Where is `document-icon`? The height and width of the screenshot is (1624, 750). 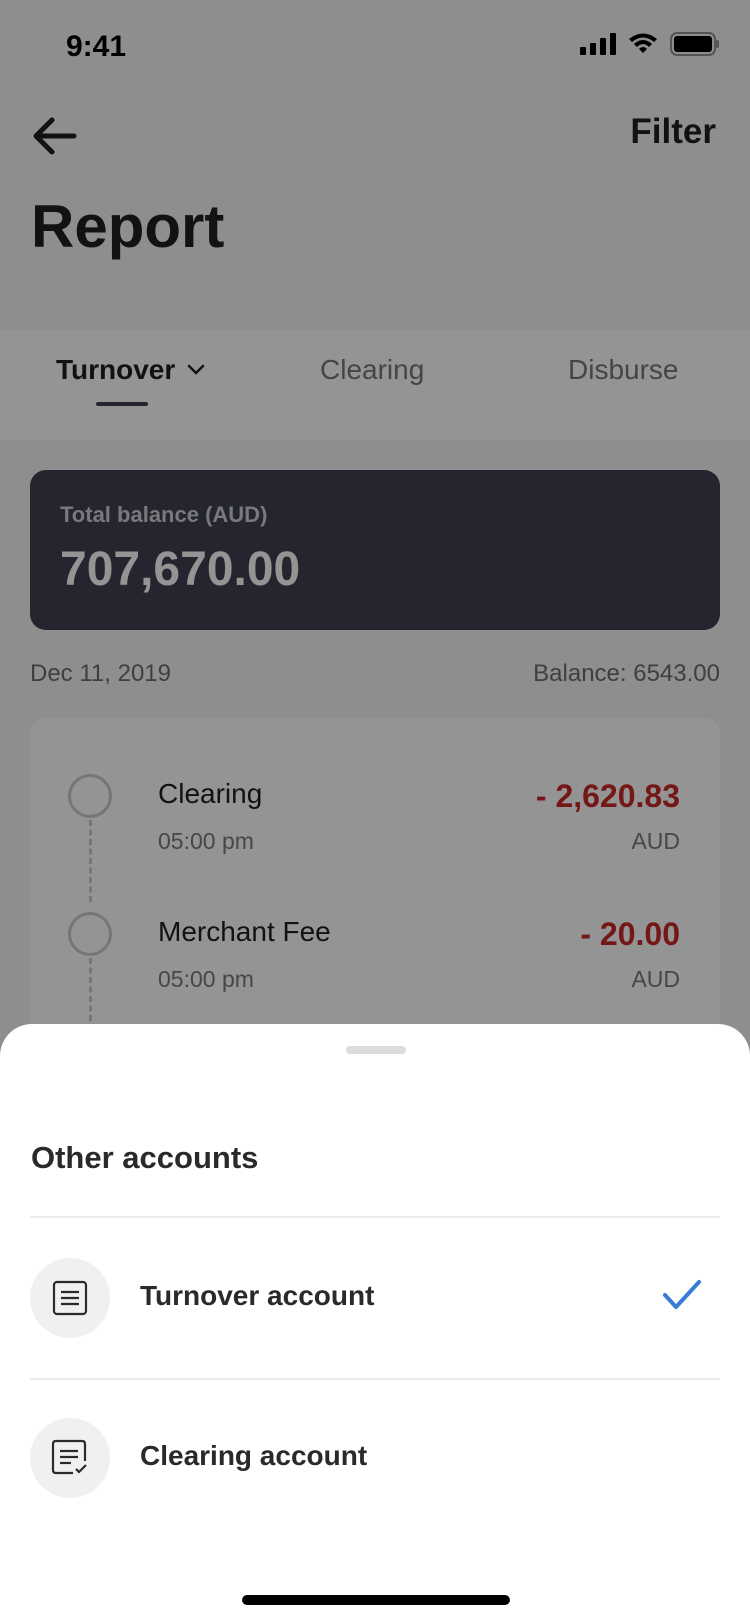 document-icon is located at coordinates (70, 1298).